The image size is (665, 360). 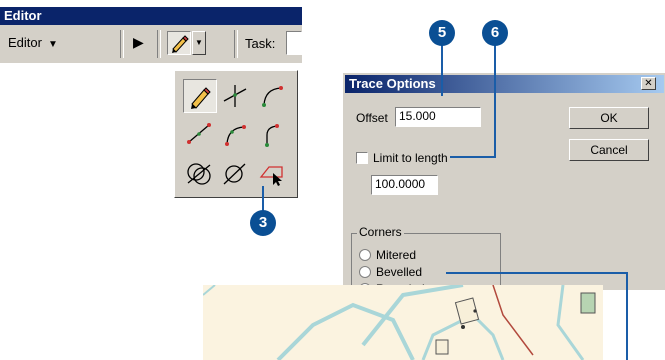 I want to click on sketch-tool-palette, so click(x=236, y=134).